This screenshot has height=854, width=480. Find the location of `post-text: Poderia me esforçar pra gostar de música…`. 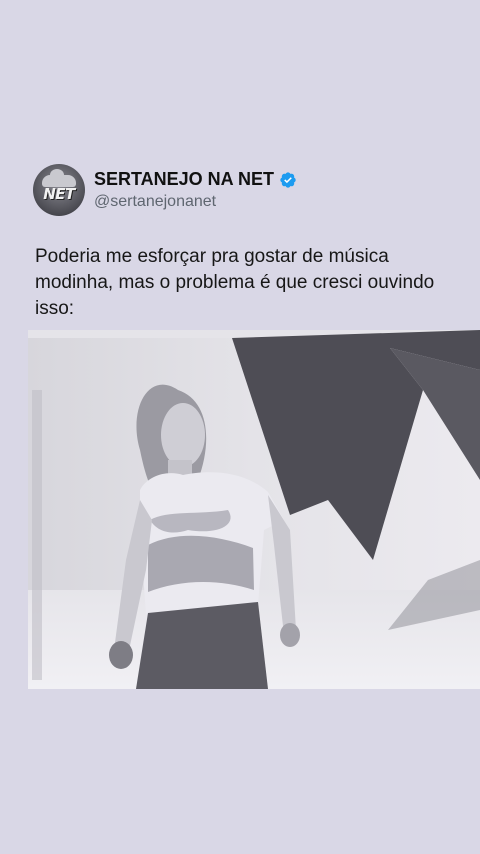

post-text: Poderia me esforçar pra gostar de música… is located at coordinates (237, 282).